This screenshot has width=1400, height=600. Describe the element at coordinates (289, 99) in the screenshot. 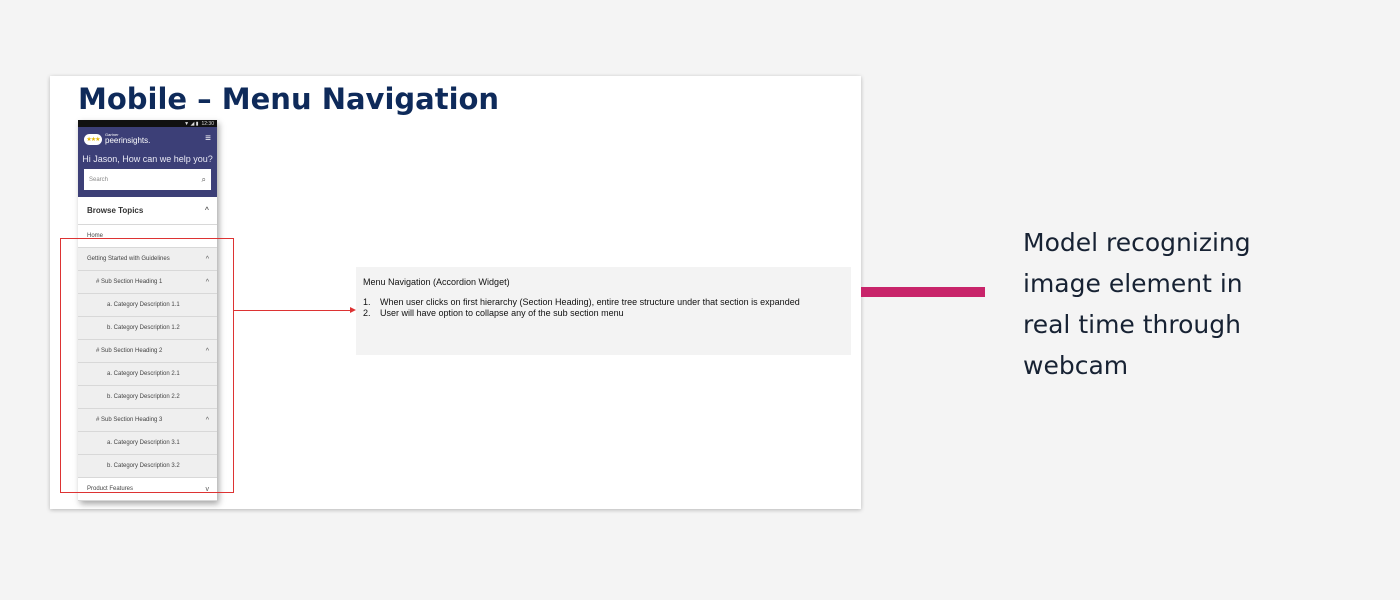

I see `slide-title: Mobile – Menu Navigation` at that location.